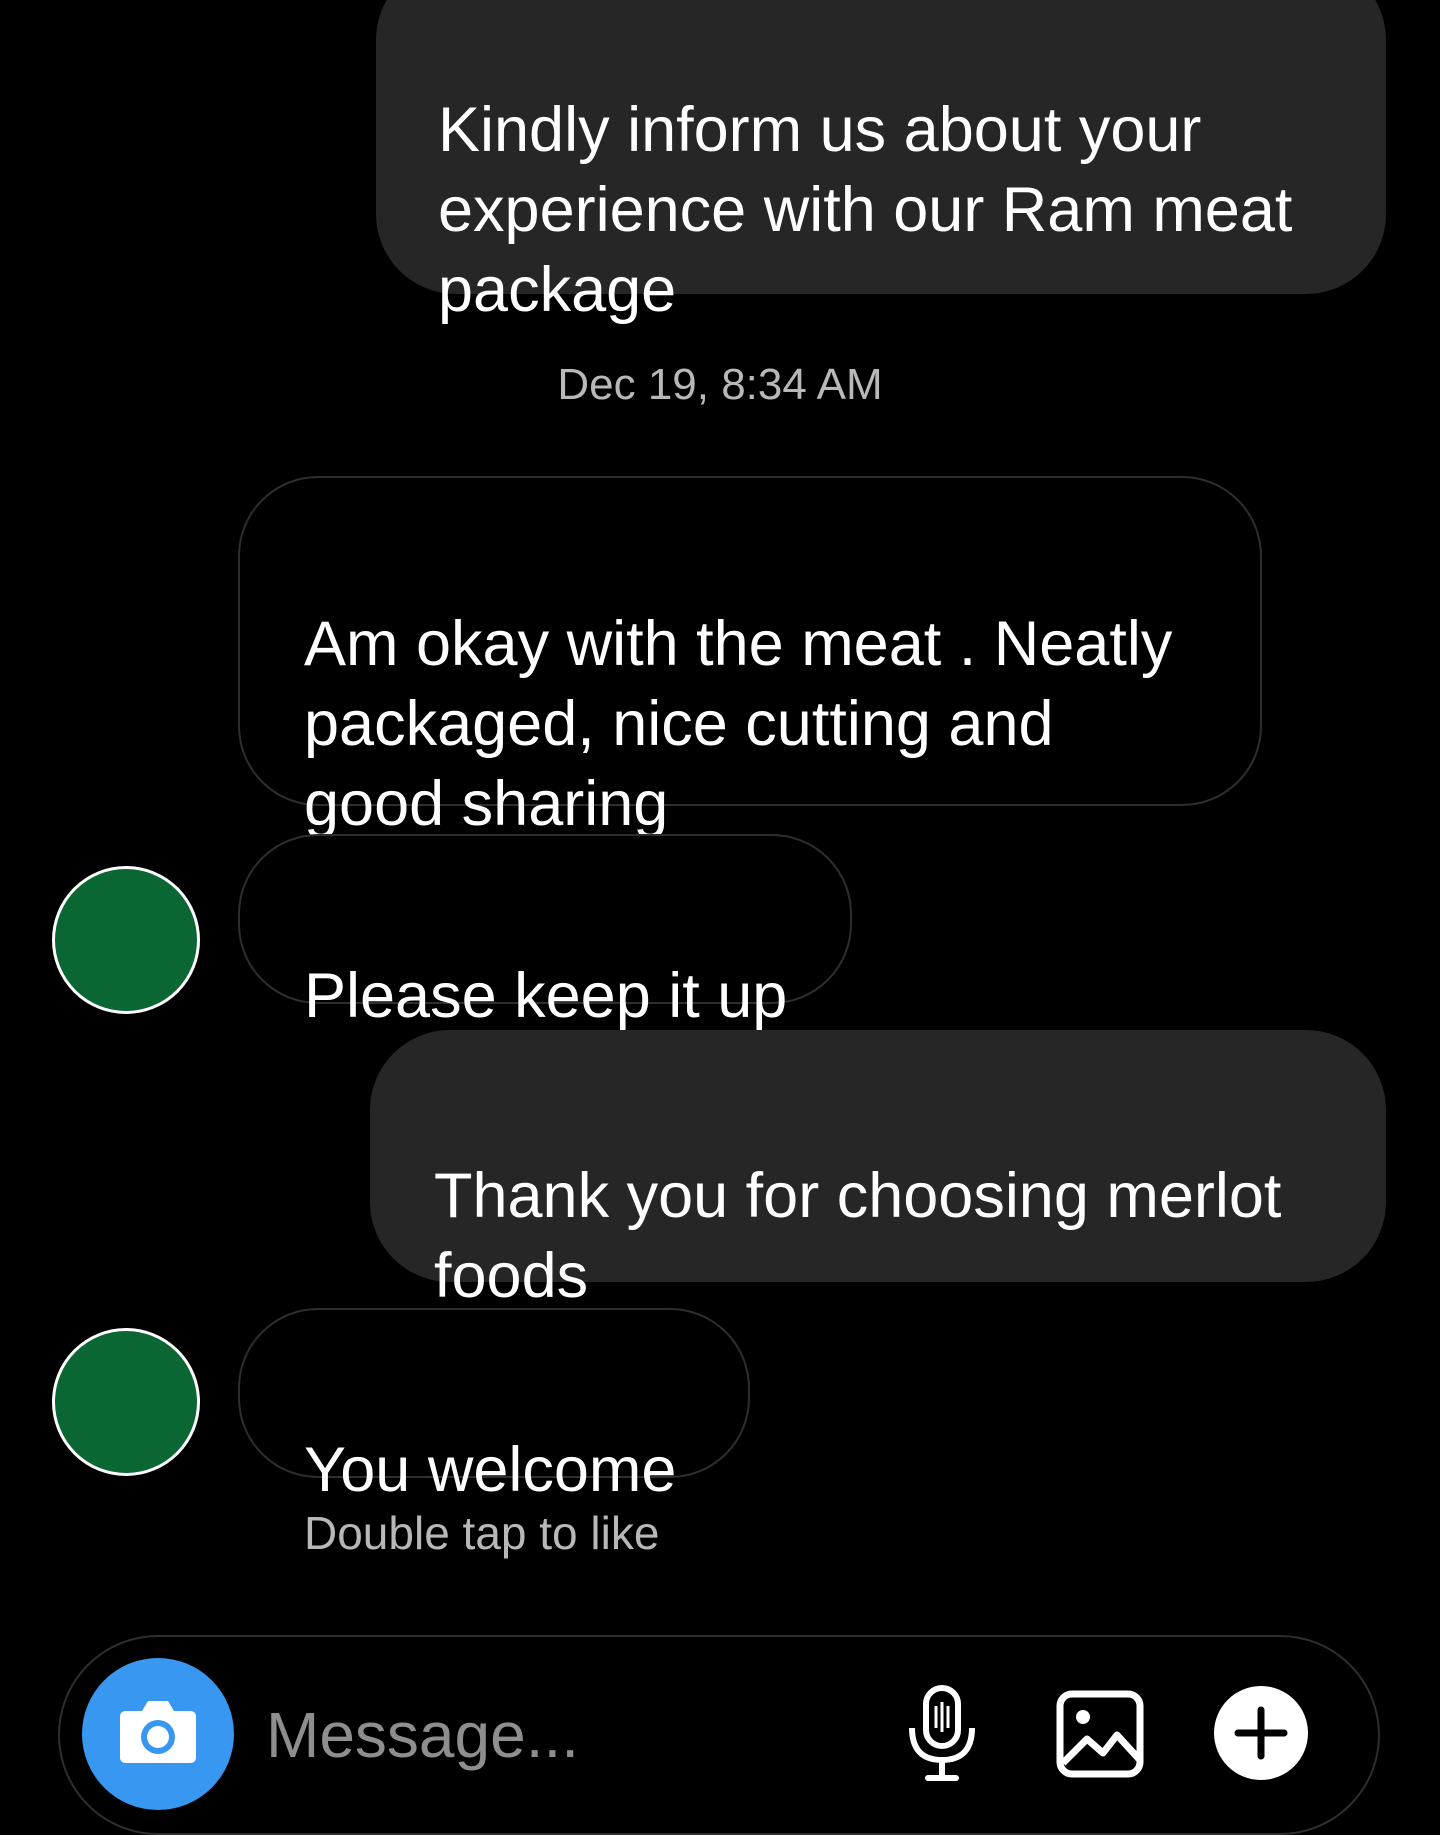 This screenshot has width=1440, height=1835. Describe the element at coordinates (545, 932) in the screenshot. I see `message-bubble-incoming: Please keep it up` at that location.